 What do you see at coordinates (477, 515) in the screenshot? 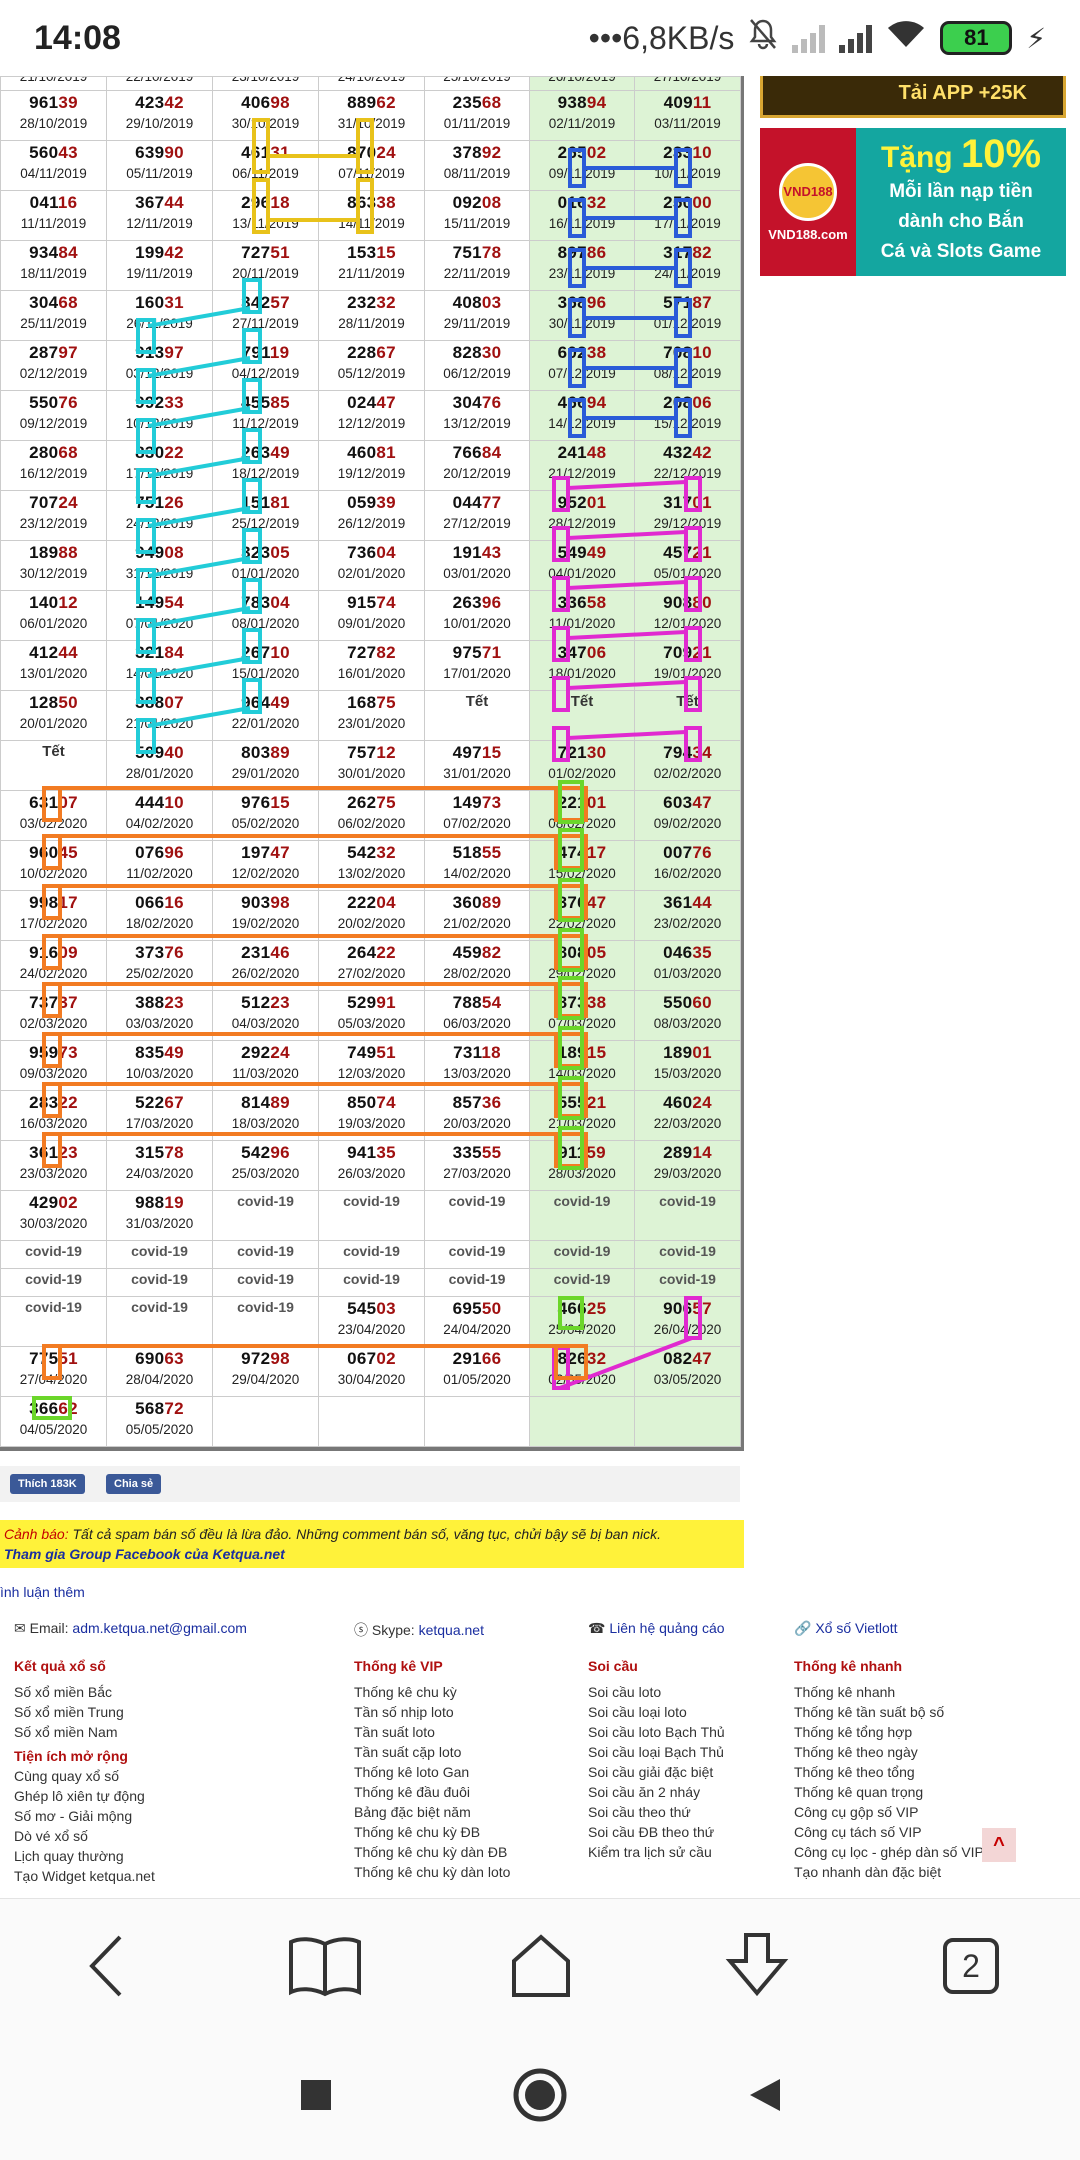
I see `table-cell: 04477 27/12/2019` at bounding box center [477, 515].